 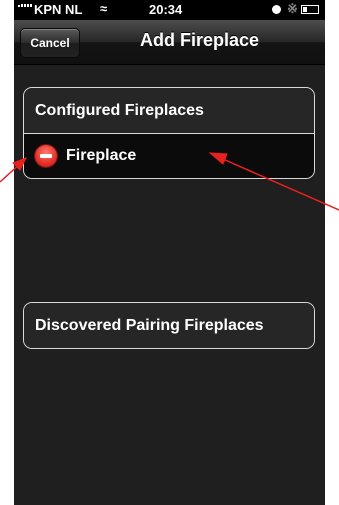 I want to click on battery-icon, so click(x=310, y=9).